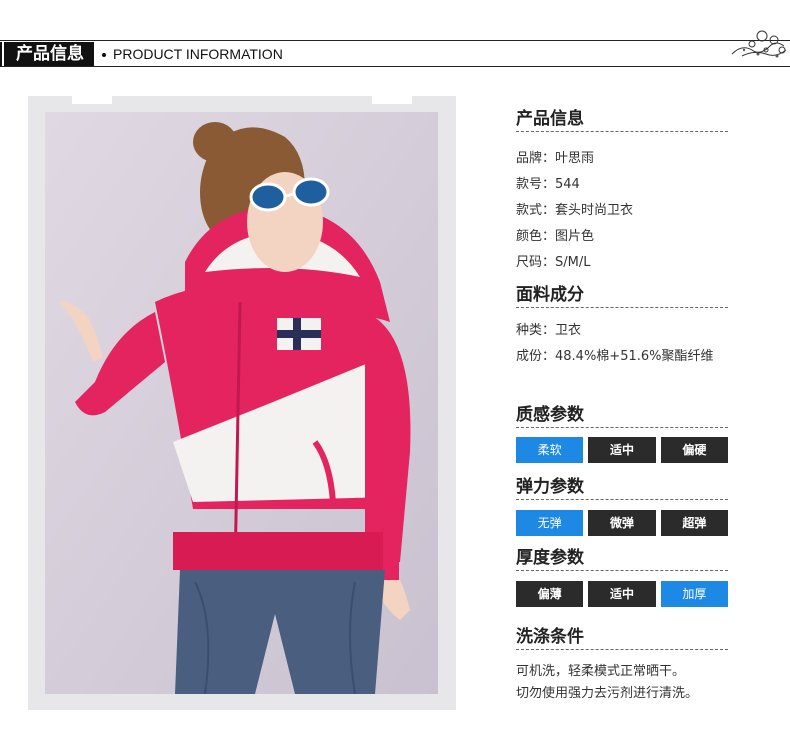  I want to click on fabric-composition-row: 成份：48.4%棉+51.6%聚酯纤维, so click(615, 356).